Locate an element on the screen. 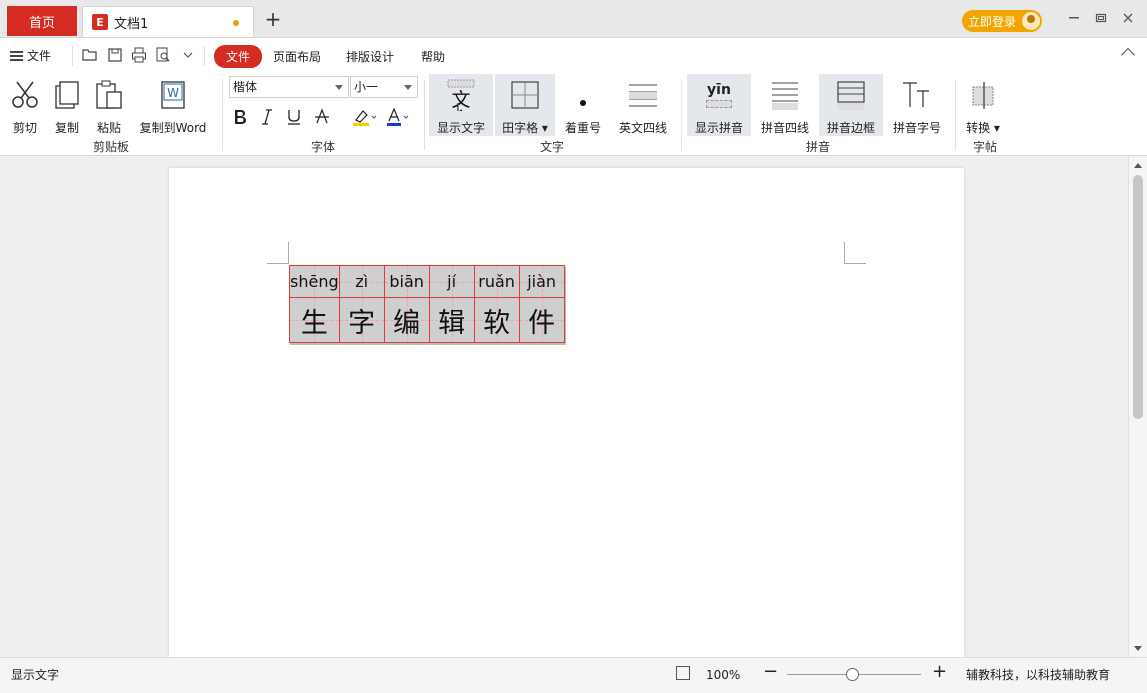 This screenshot has width=1147, height=693. four-line-button: 英文四线 is located at coordinates (643, 105).